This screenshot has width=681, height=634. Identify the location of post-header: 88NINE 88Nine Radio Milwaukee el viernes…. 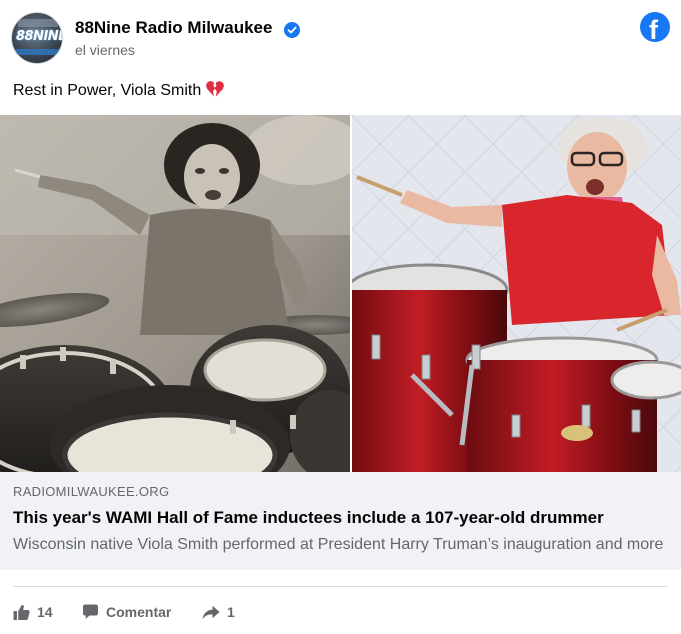
(340, 33).